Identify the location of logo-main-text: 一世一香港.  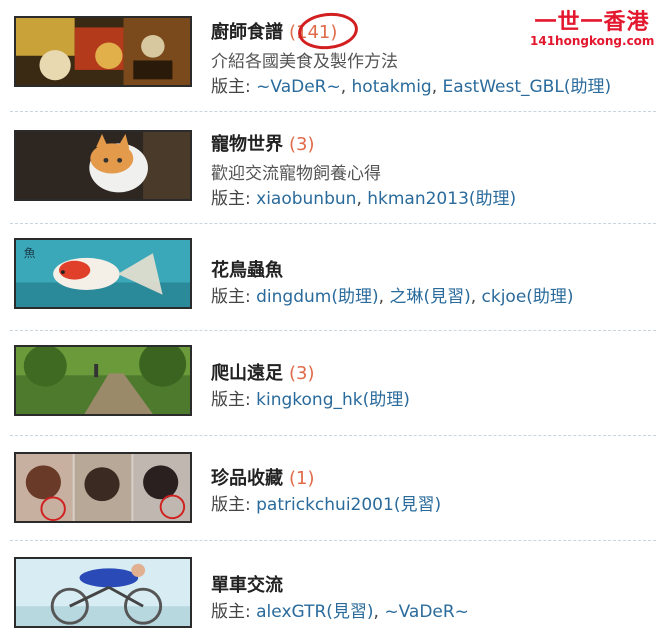
(592, 22).